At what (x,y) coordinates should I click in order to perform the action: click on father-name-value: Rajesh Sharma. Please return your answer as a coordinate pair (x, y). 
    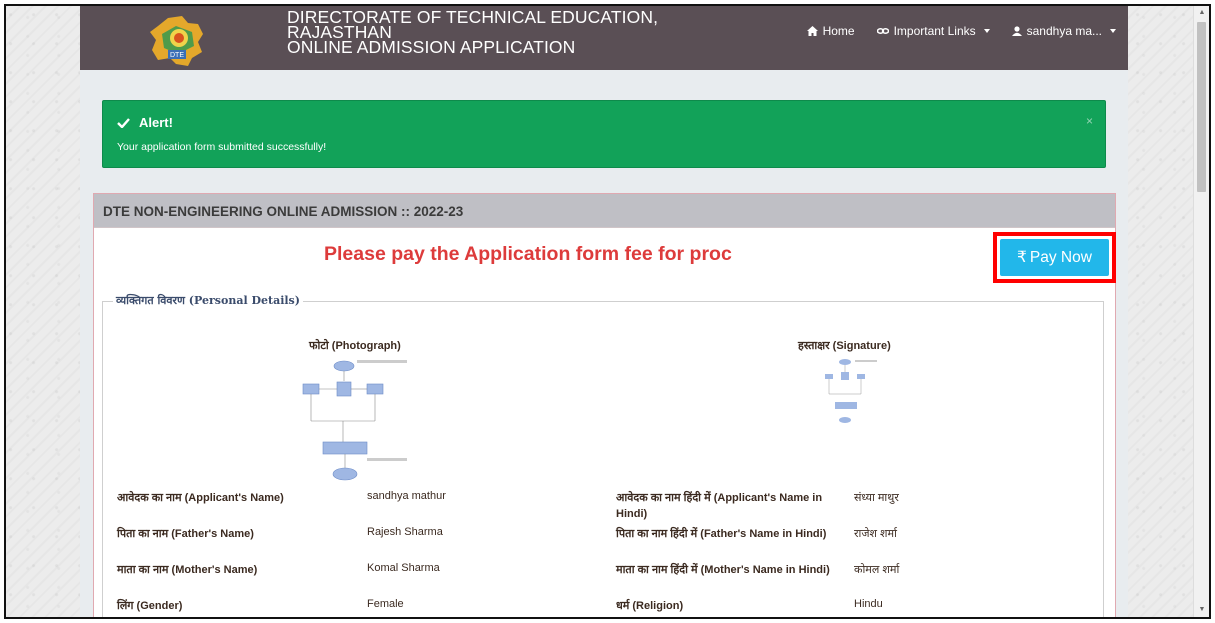
    Looking at the image, I should click on (405, 532).